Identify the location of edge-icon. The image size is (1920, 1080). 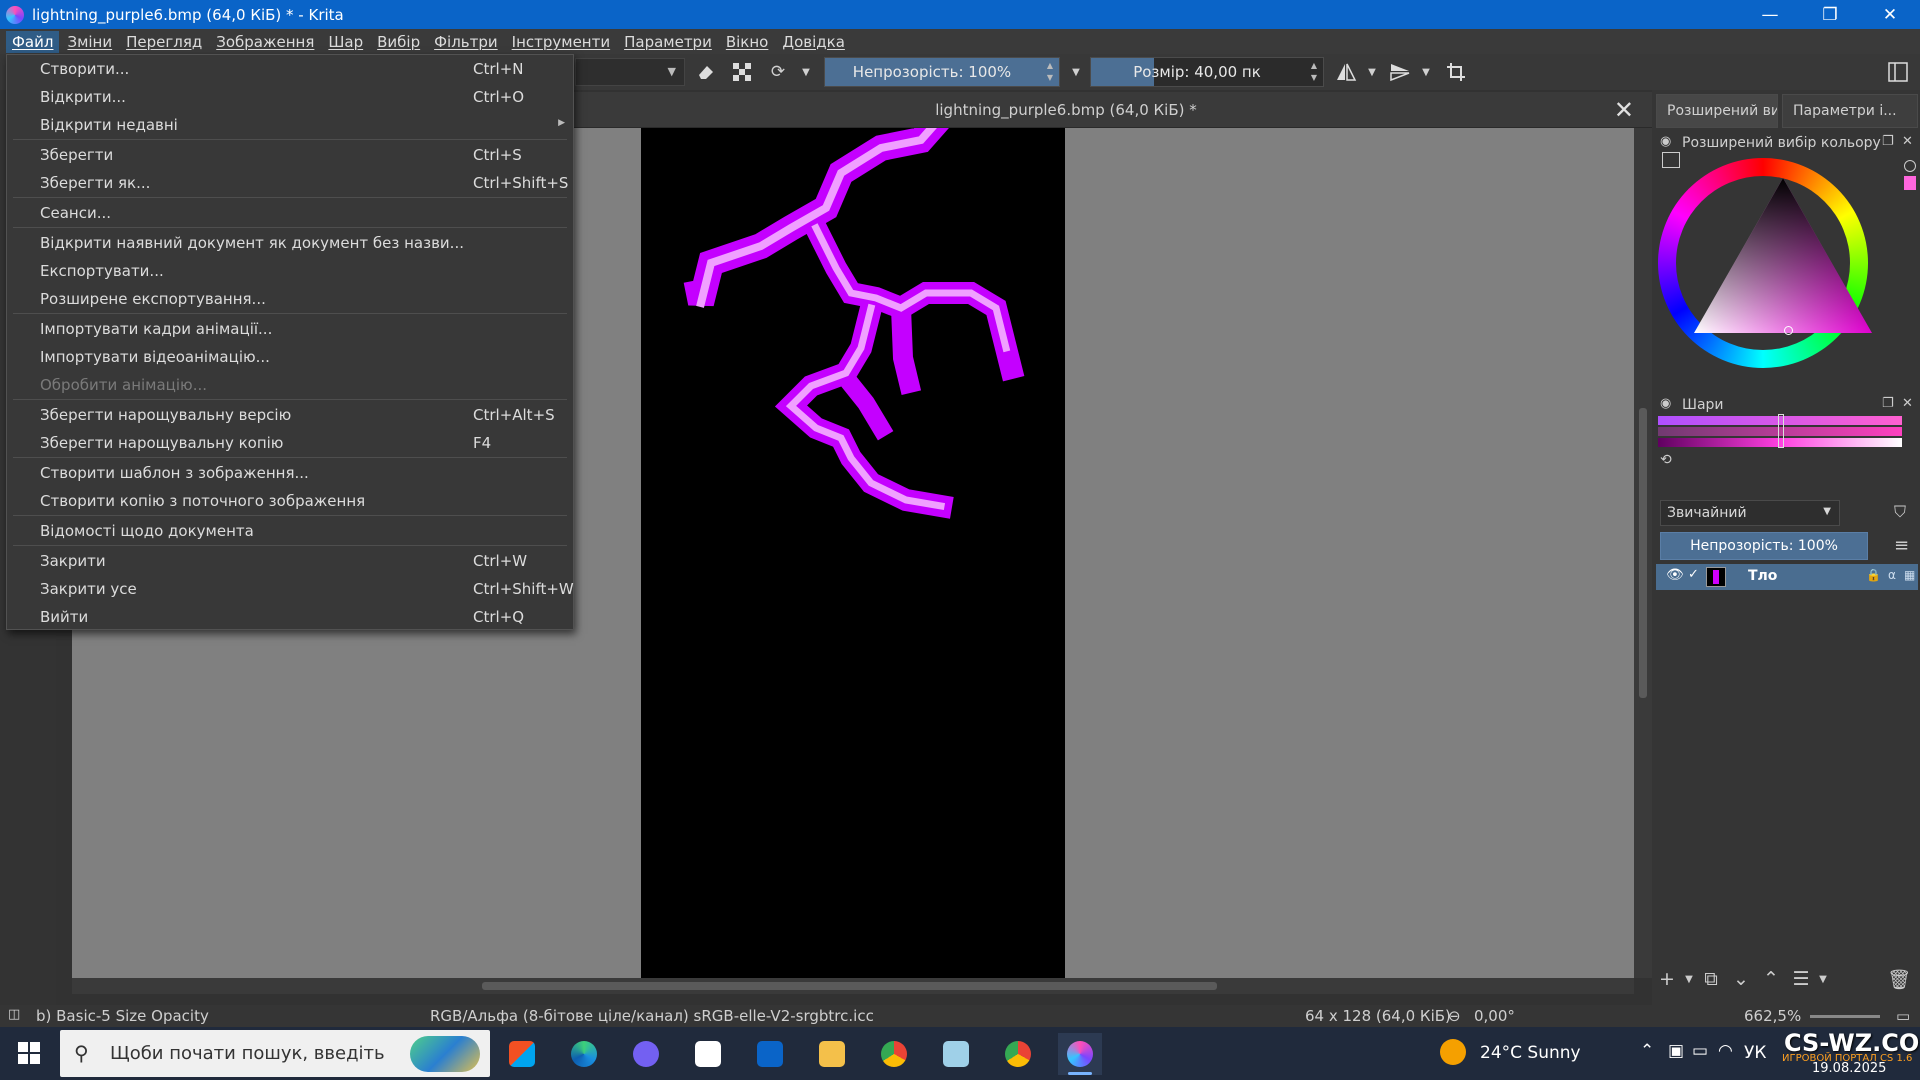
(584, 1054).